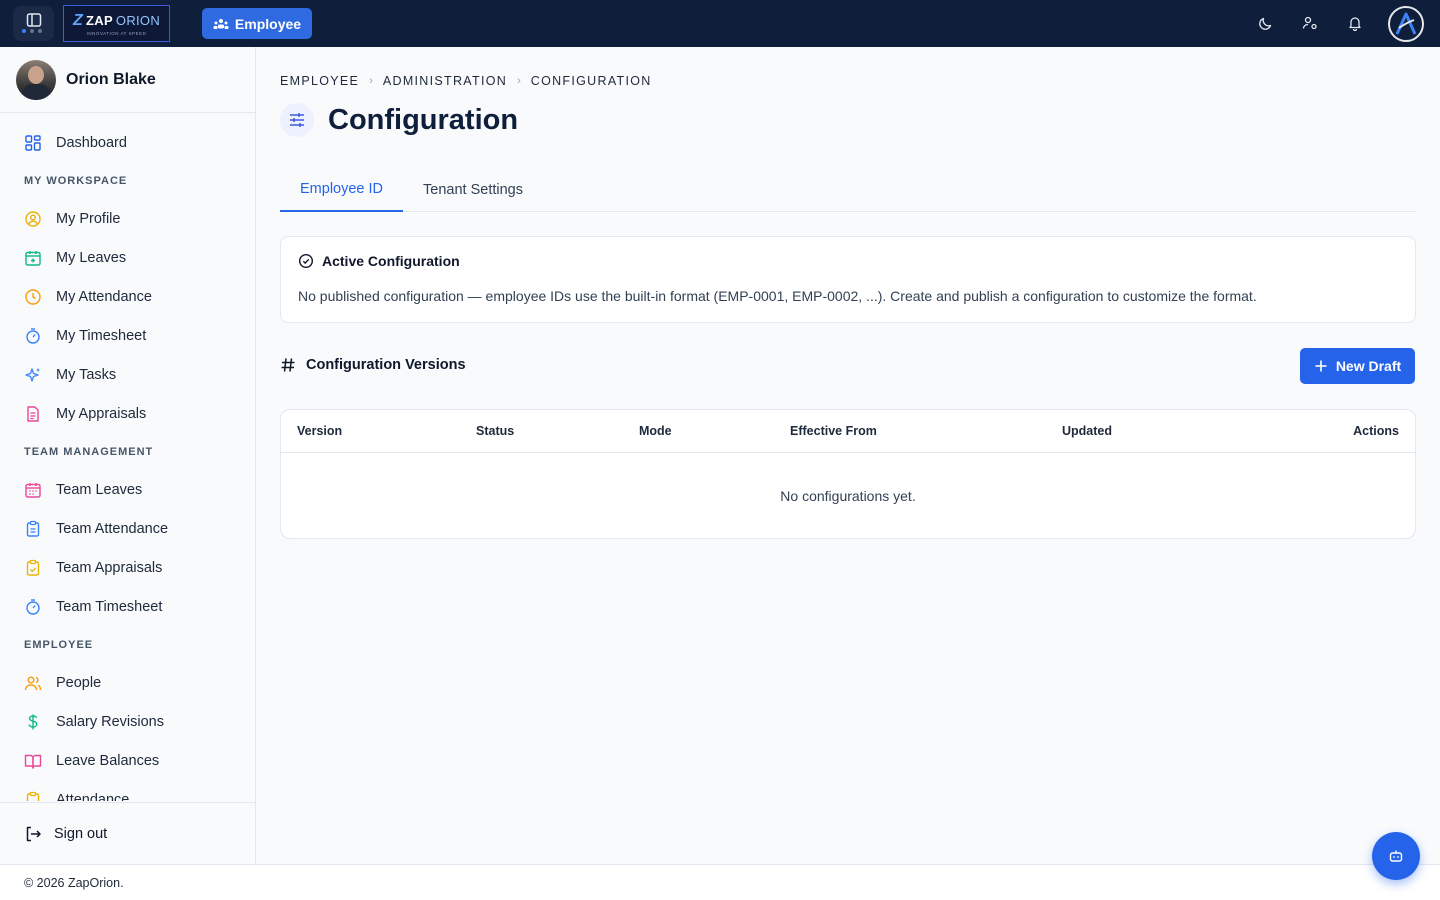 The height and width of the screenshot is (900, 1440). What do you see at coordinates (33, 529) in the screenshot?
I see `clipboard-list-icon` at bounding box center [33, 529].